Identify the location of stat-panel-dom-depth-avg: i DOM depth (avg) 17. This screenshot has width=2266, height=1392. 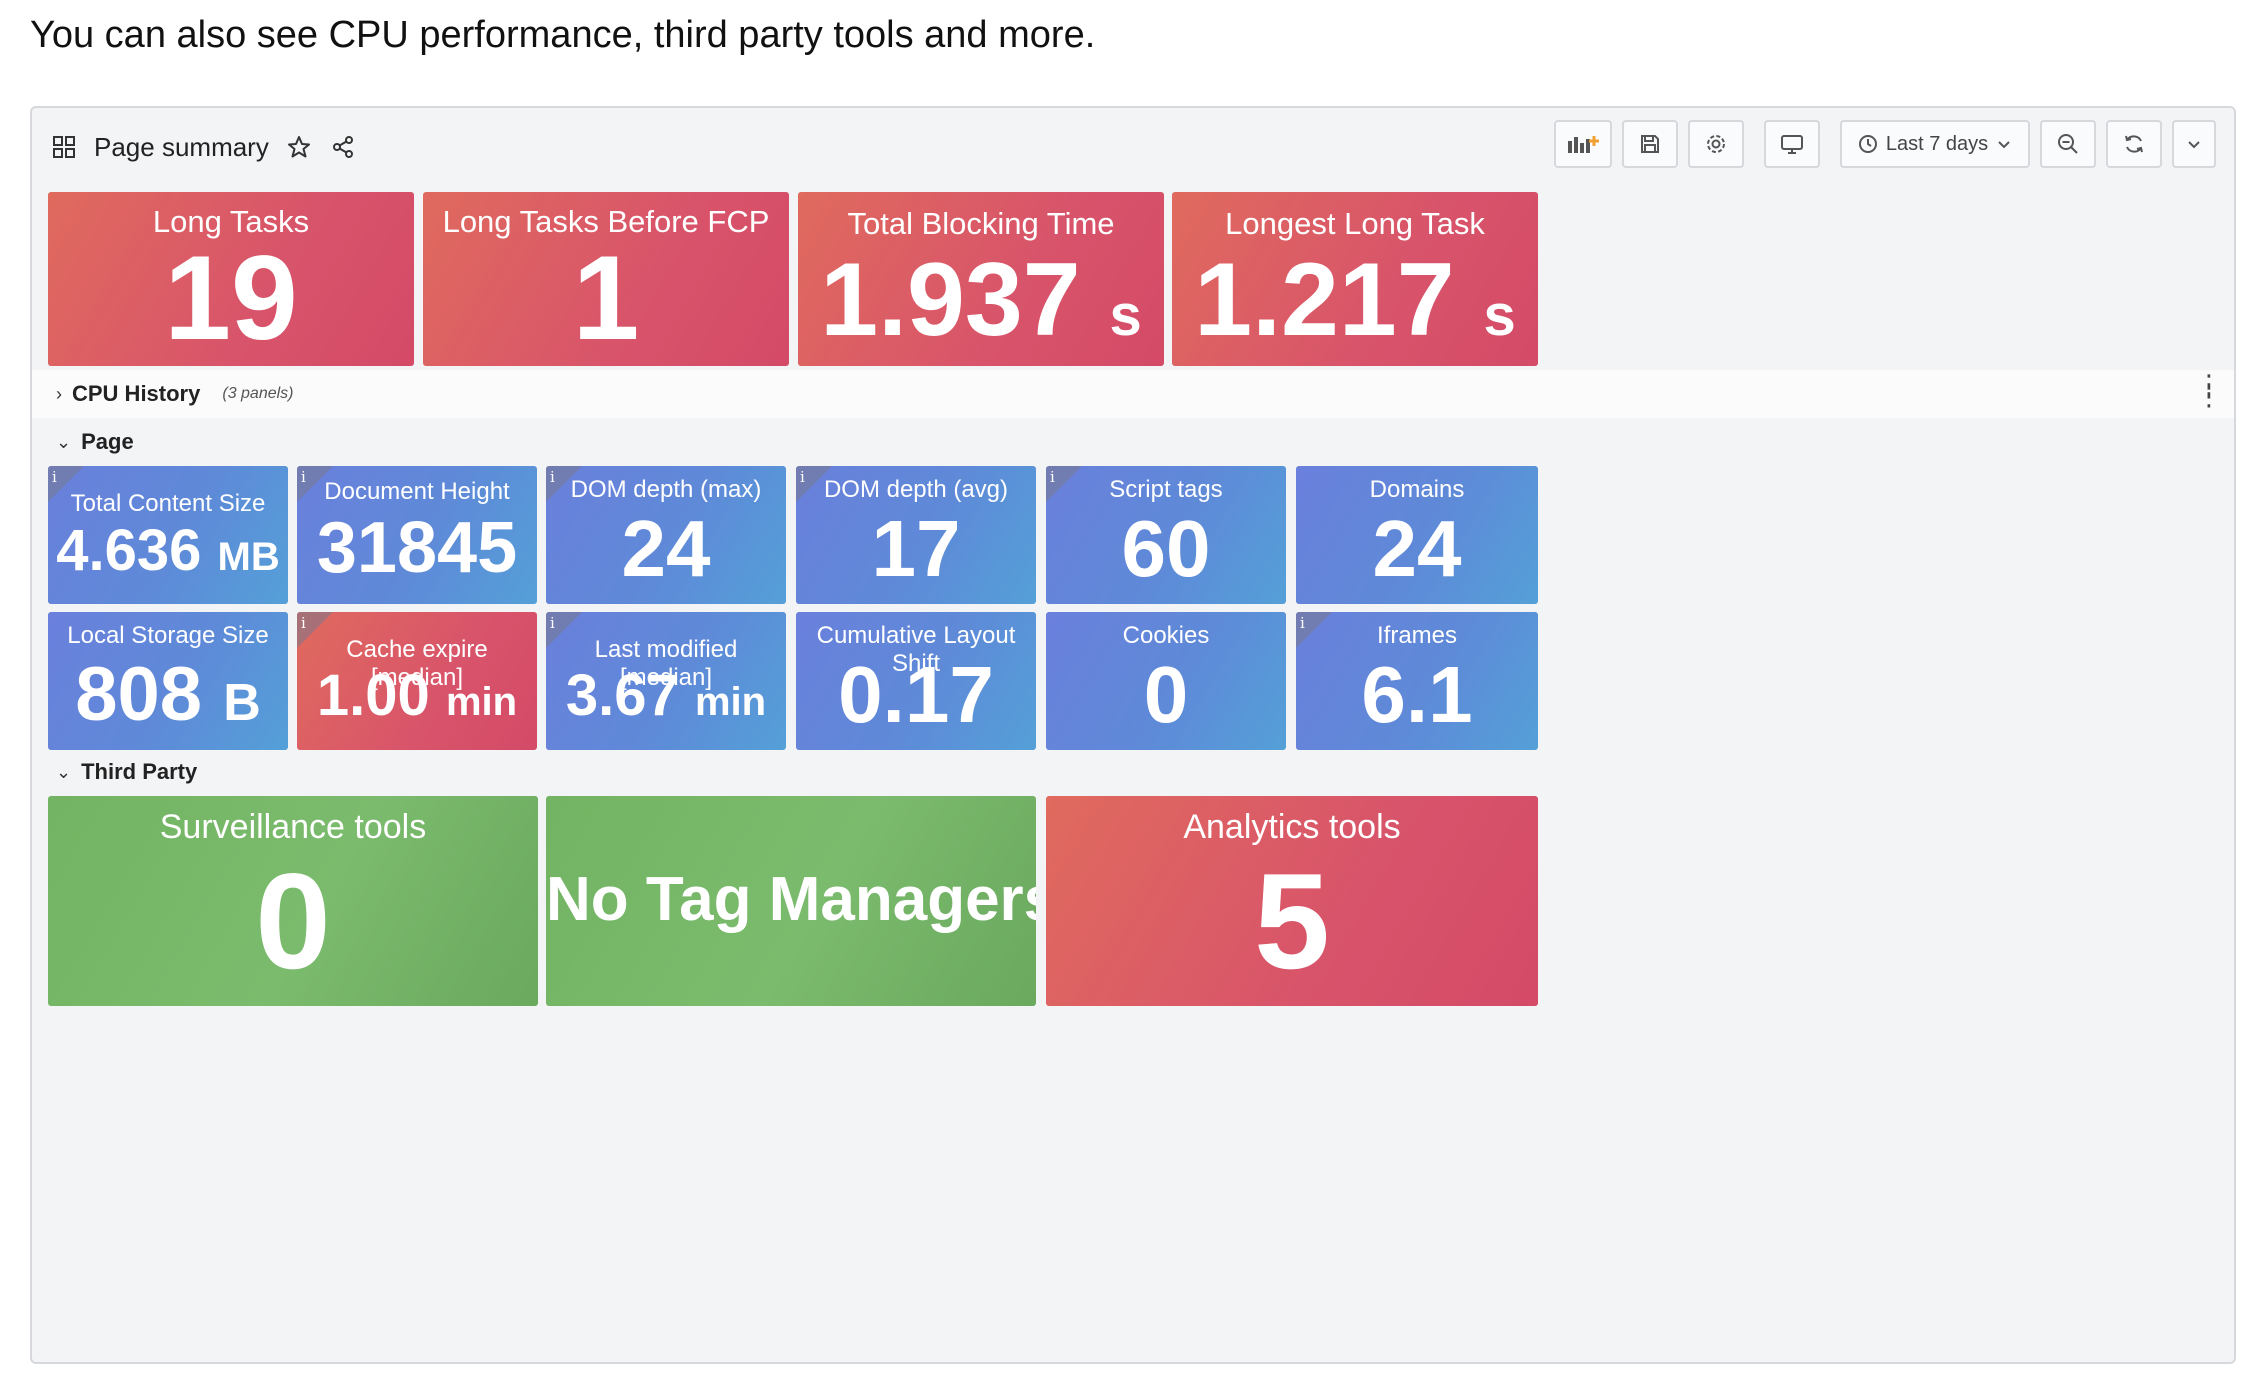
(916, 535).